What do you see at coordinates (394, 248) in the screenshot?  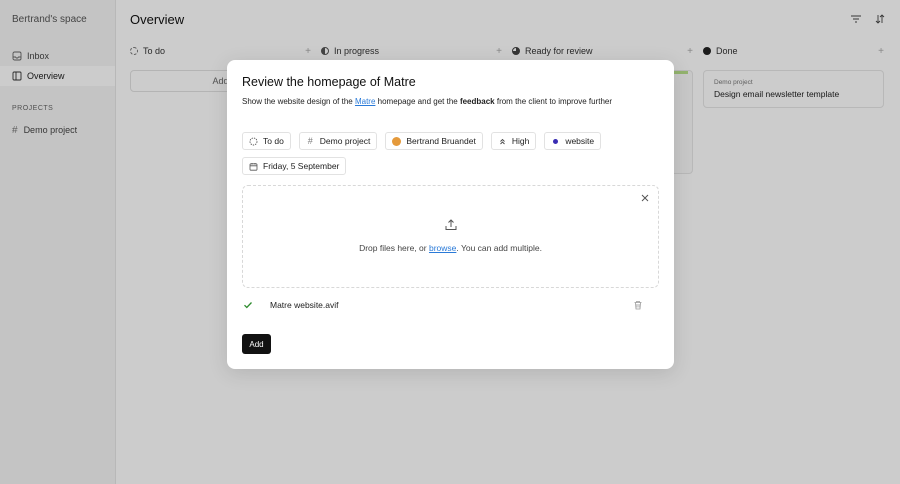 I see `dropzone-text-1: Drop files here, or` at bounding box center [394, 248].